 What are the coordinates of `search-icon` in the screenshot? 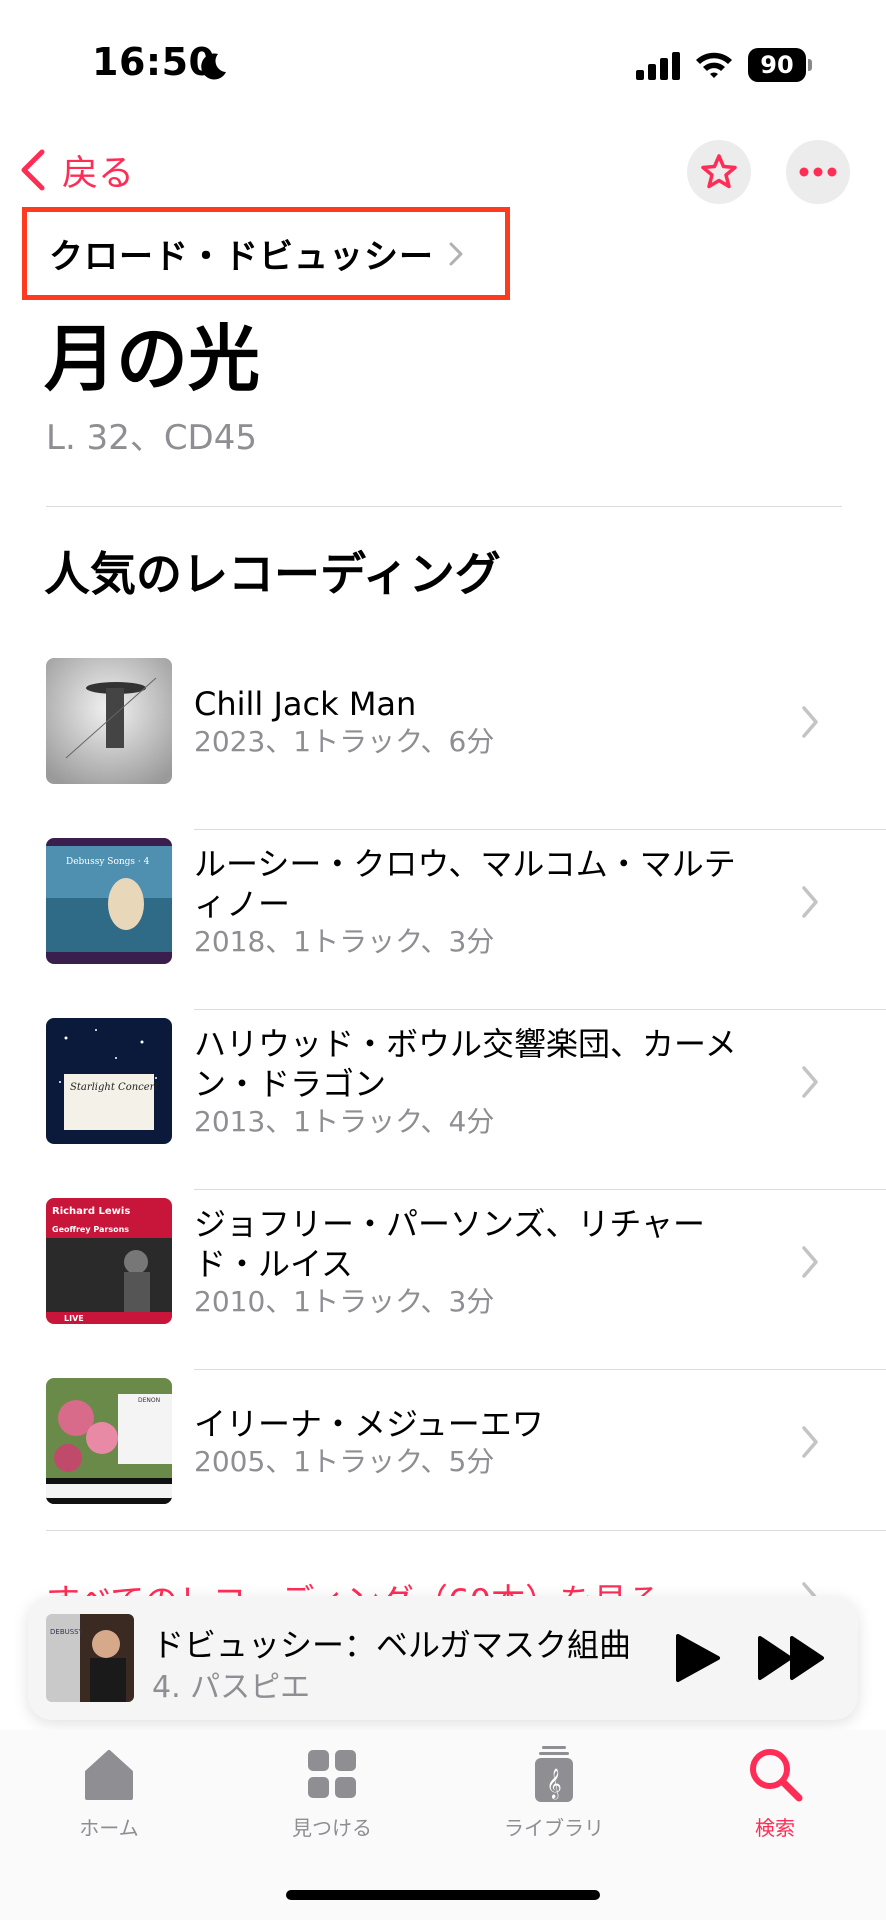 It's located at (776, 1775).